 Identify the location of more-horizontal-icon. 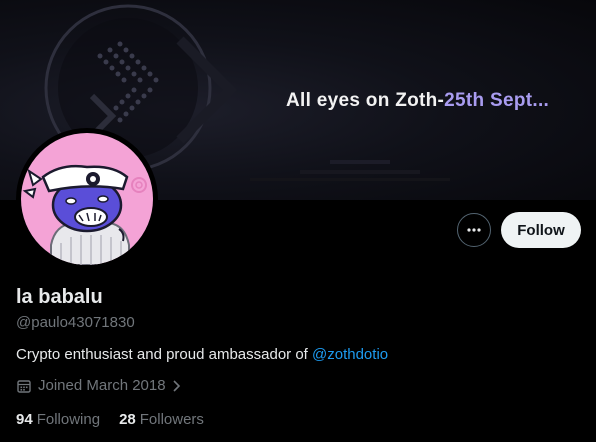
(474, 230).